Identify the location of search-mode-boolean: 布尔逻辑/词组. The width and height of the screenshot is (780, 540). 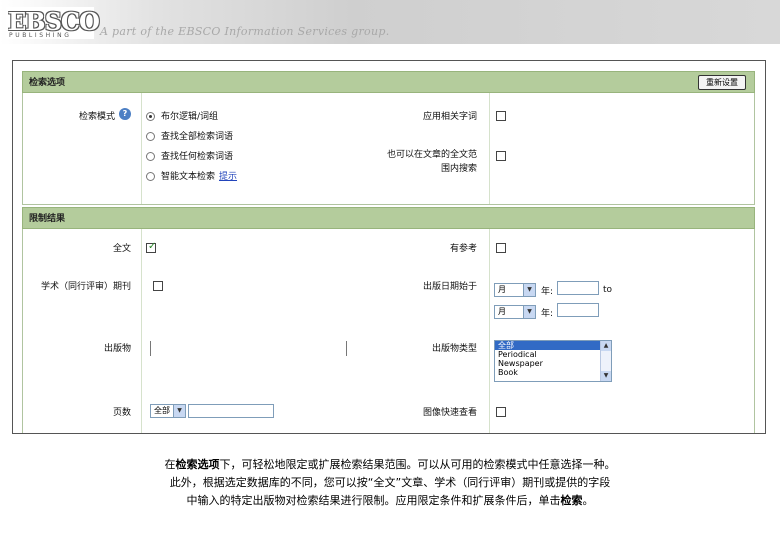
(182, 115).